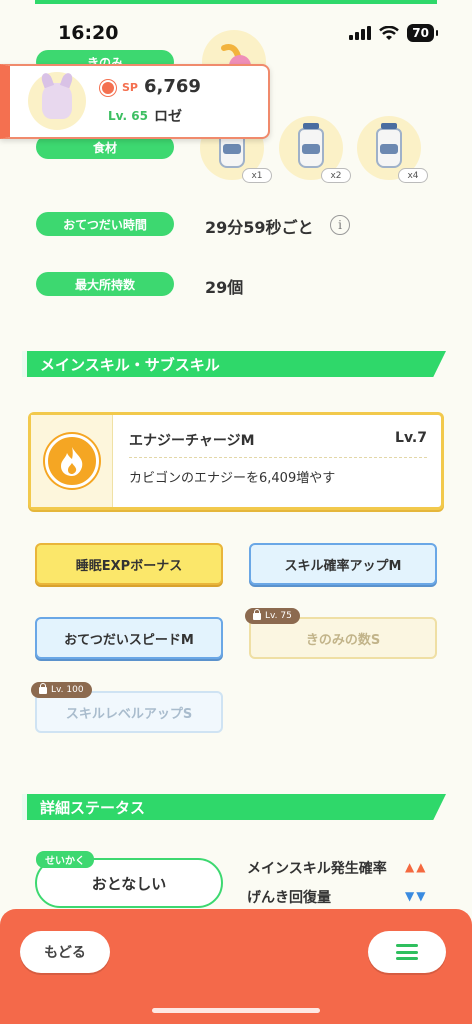 The width and height of the screenshot is (472, 1024). Describe the element at coordinates (236, 1010) in the screenshot. I see `home-indicator` at that location.